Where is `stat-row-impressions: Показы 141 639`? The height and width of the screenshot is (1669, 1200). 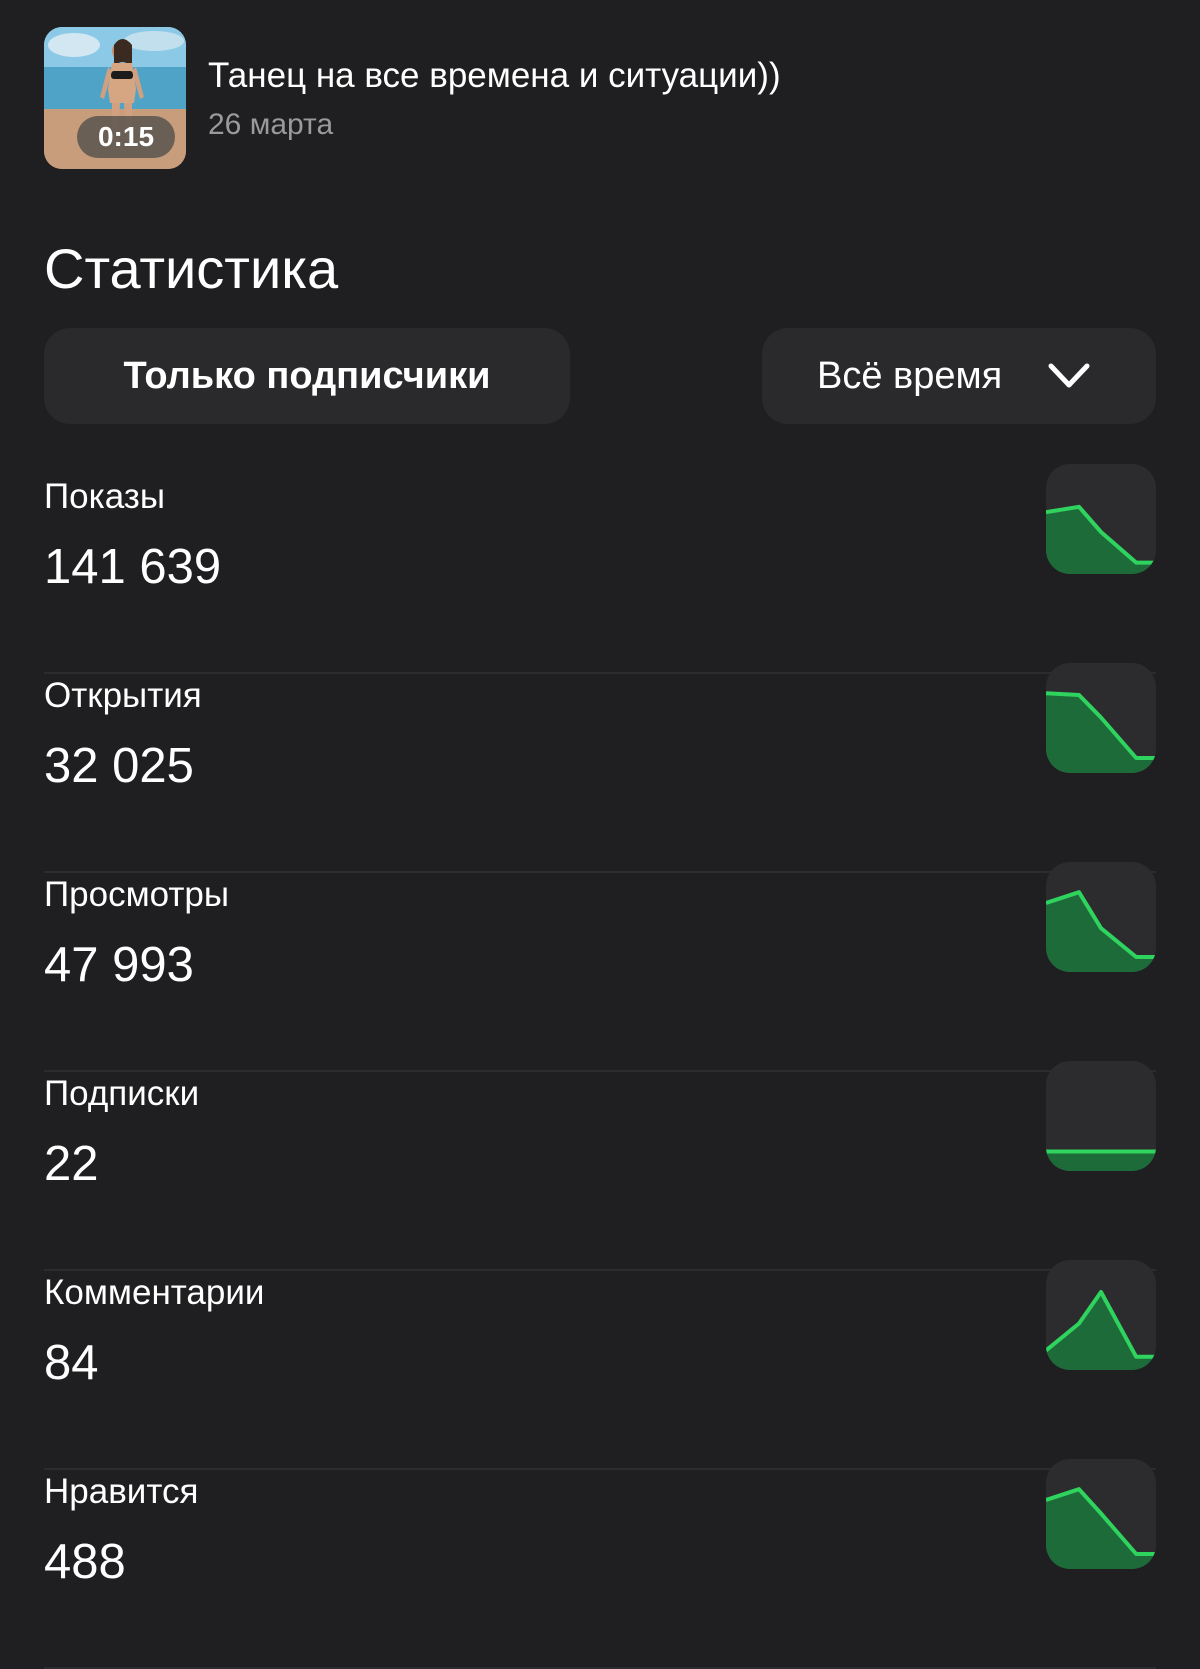
stat-row-impressions: Показы 141 639 is located at coordinates (600, 569).